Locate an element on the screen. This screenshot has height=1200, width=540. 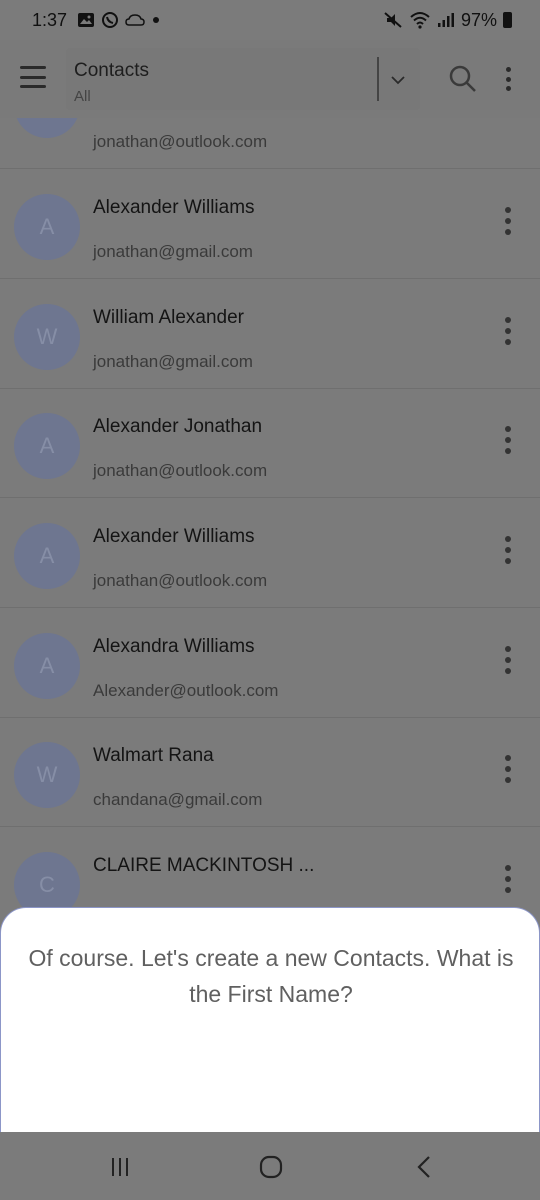
status-time: 1:37 is located at coordinates (50, 19).